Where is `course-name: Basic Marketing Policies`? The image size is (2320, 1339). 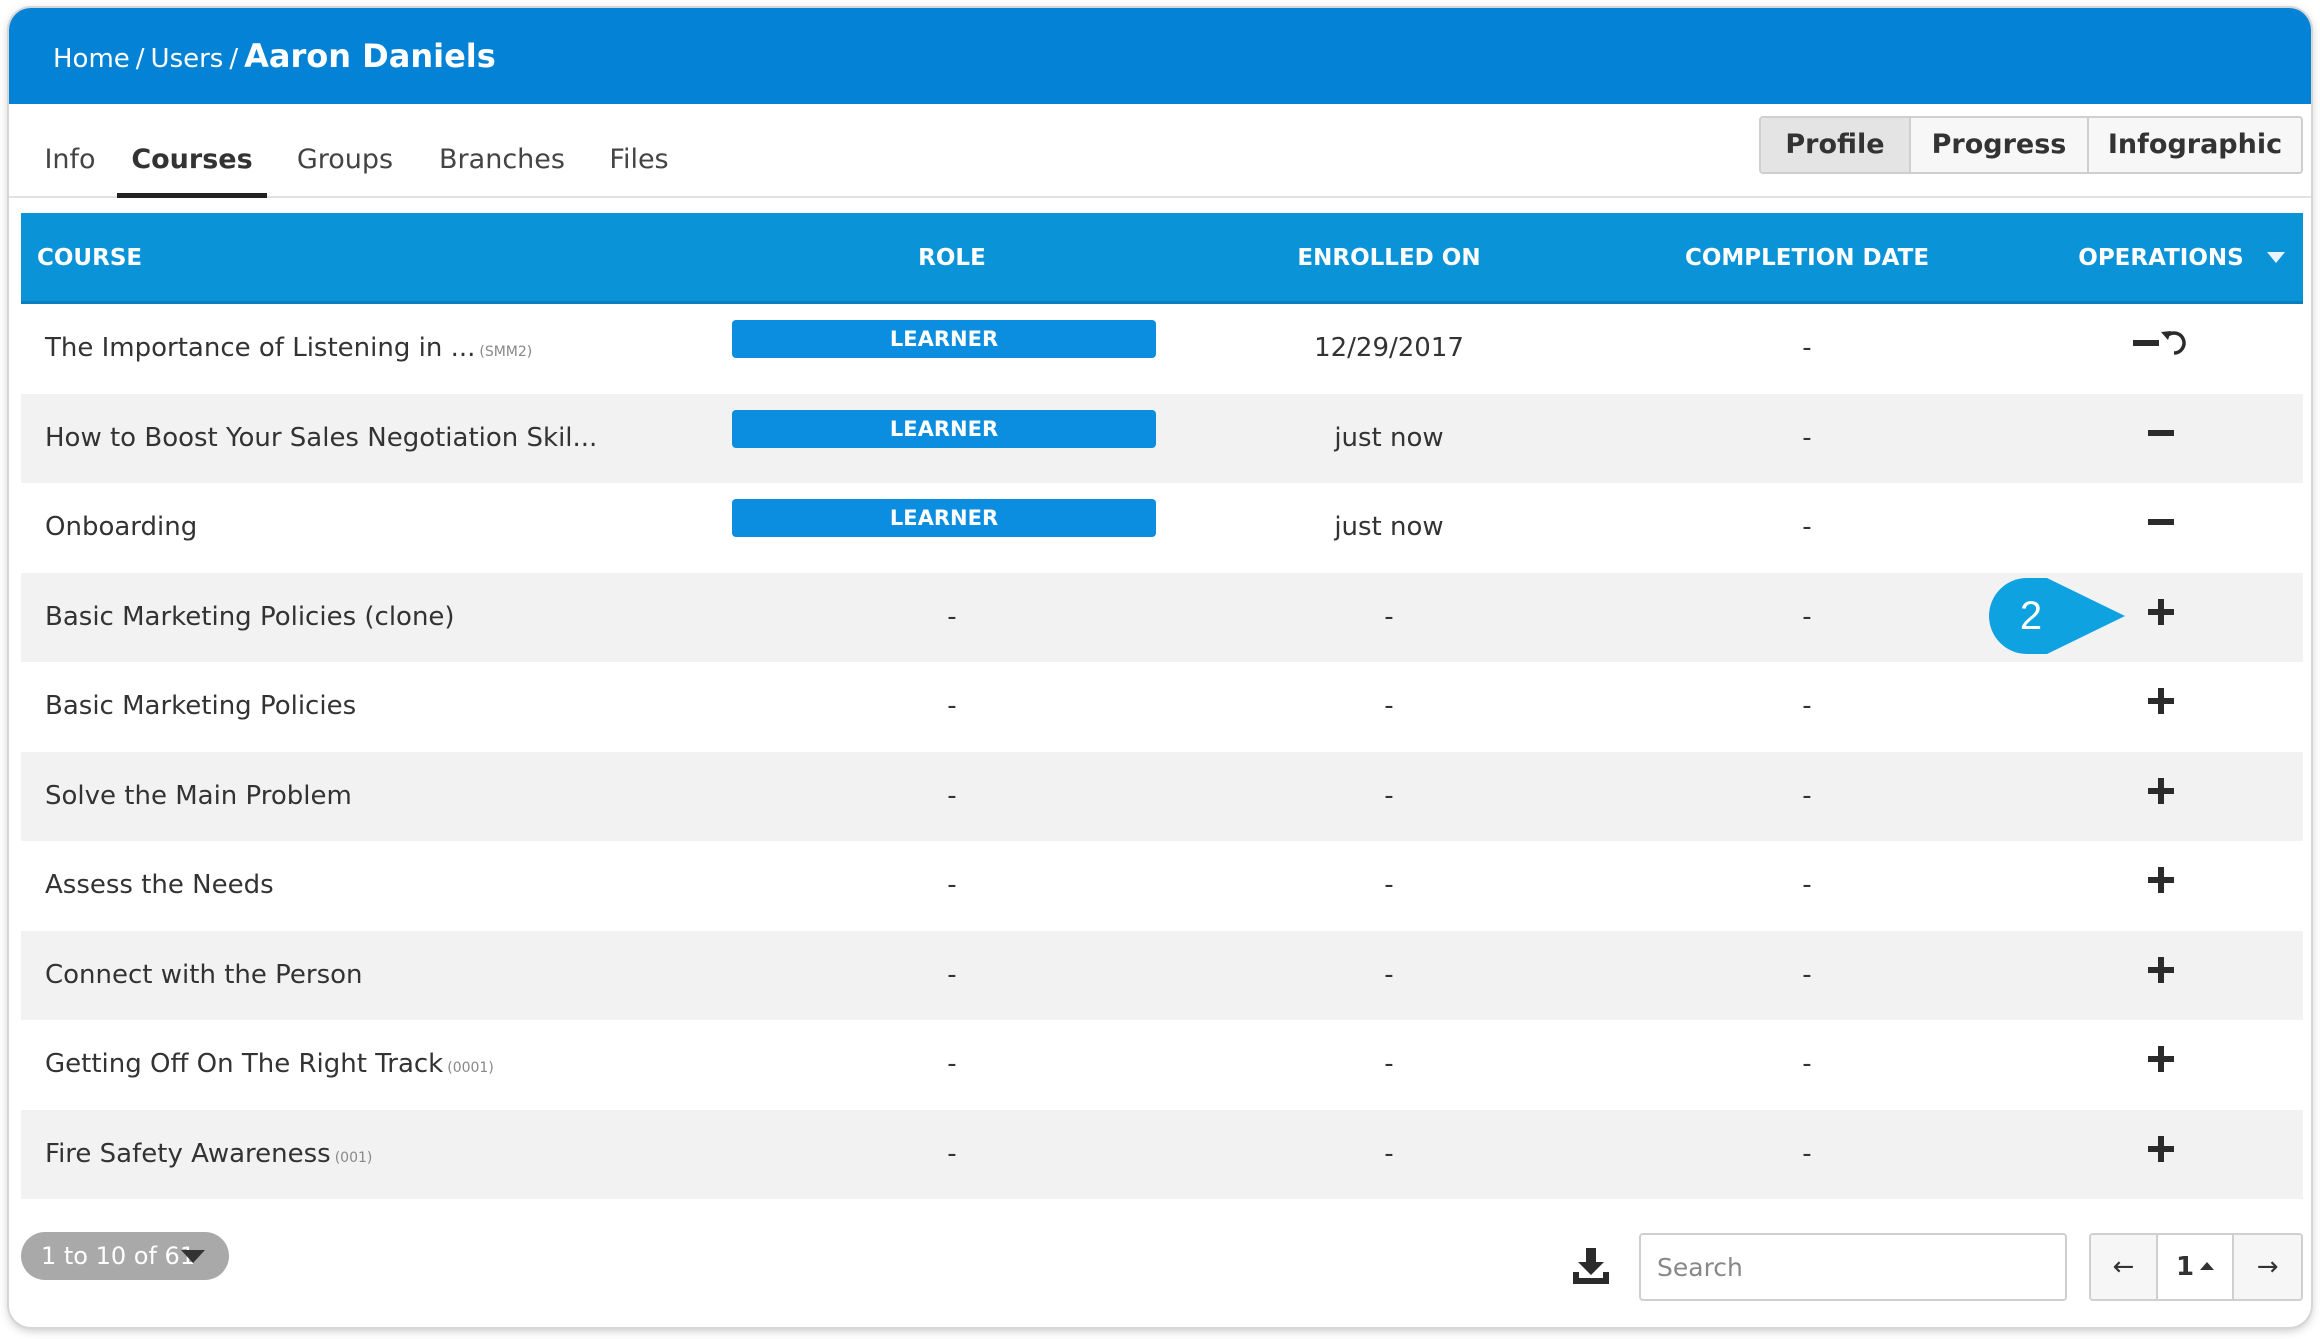 course-name: Basic Marketing Policies is located at coordinates (200, 706).